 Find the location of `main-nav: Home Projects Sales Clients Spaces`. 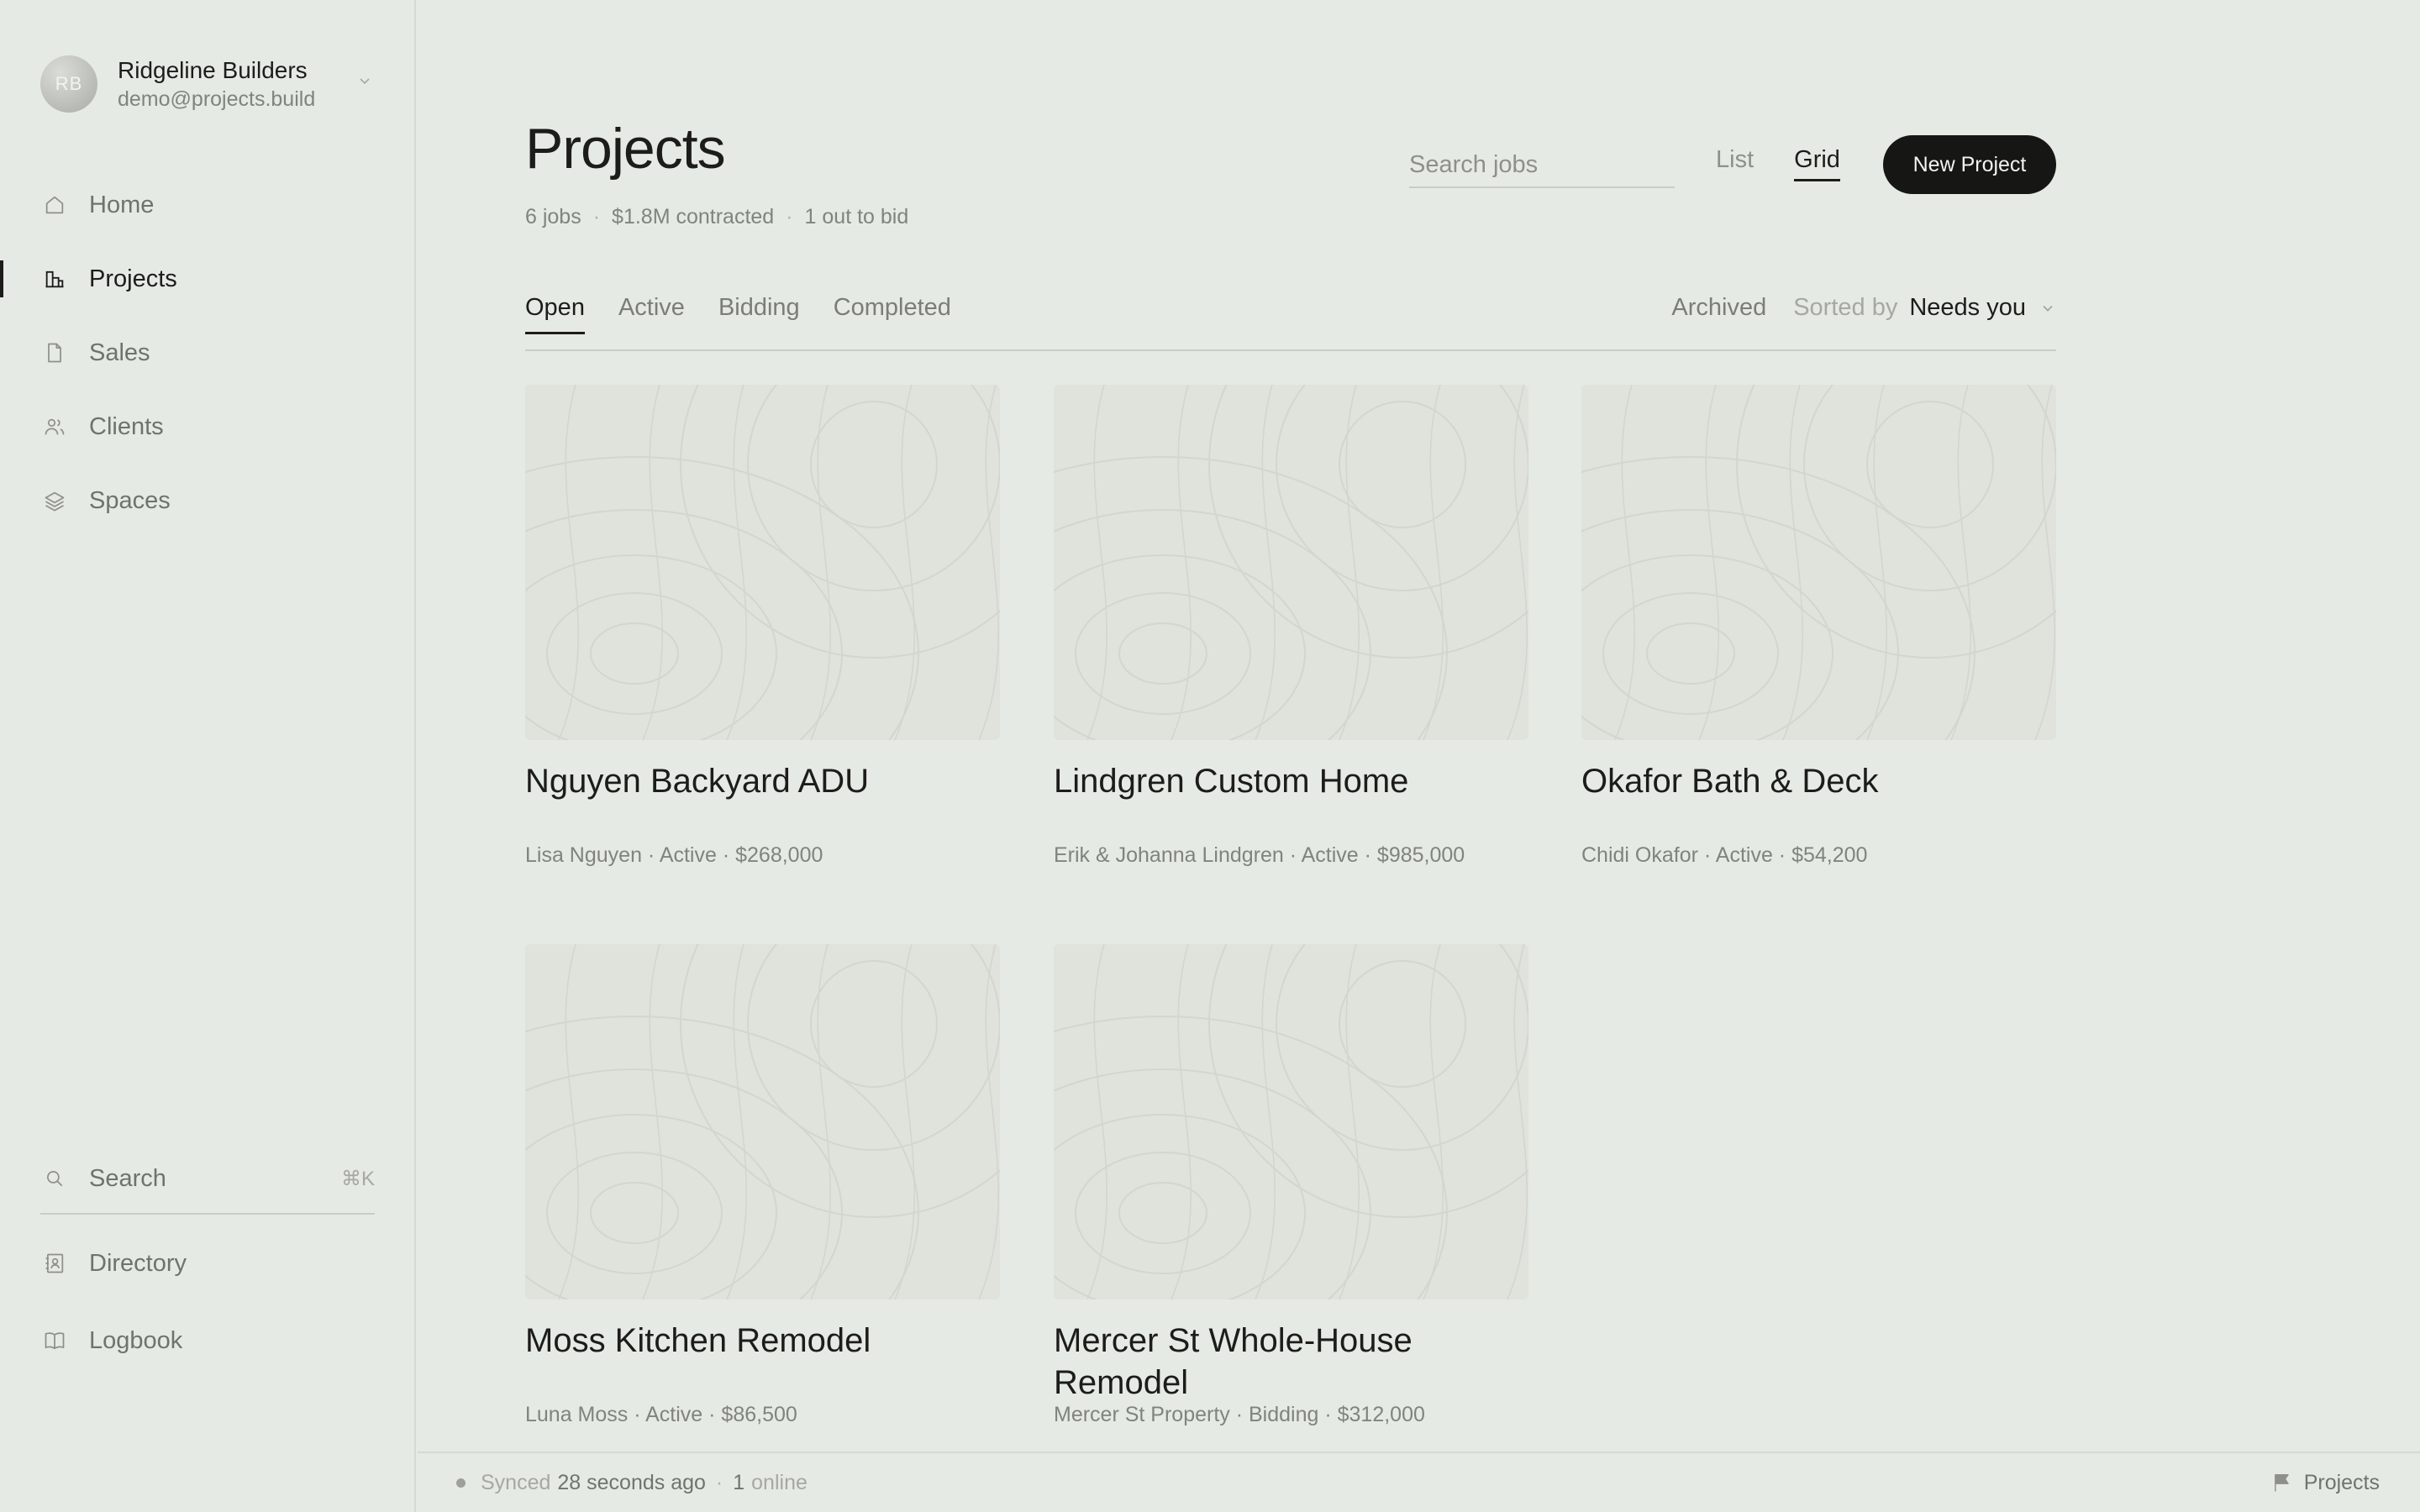

main-nav: Home Projects Sales Clients Spaces is located at coordinates (208, 353).